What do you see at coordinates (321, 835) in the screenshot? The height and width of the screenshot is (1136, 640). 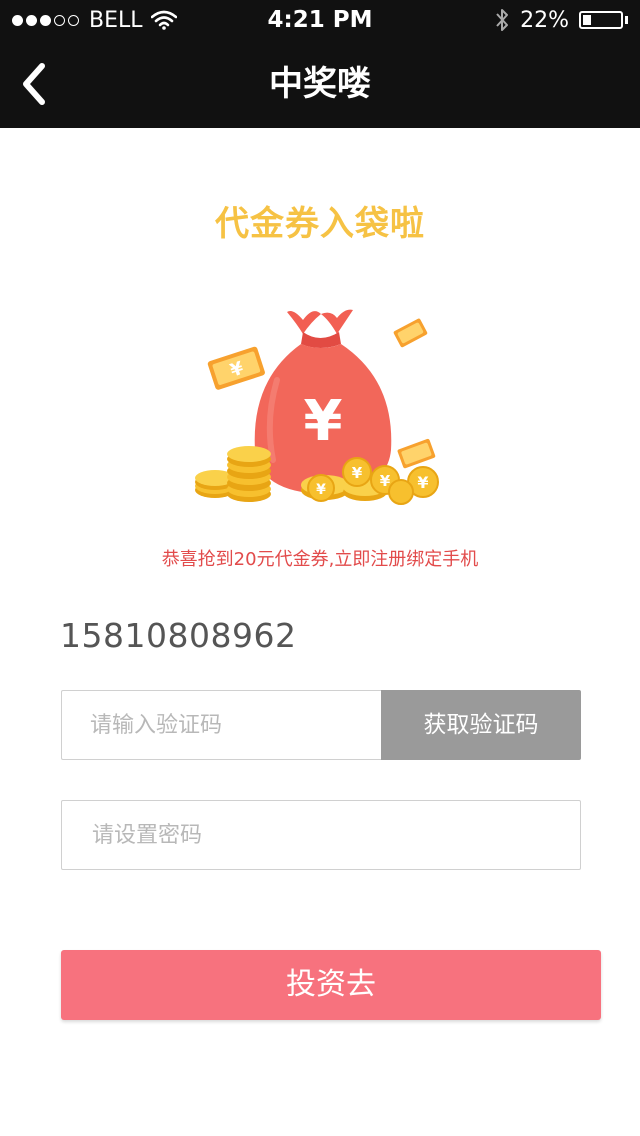 I see `password-input` at bounding box center [321, 835].